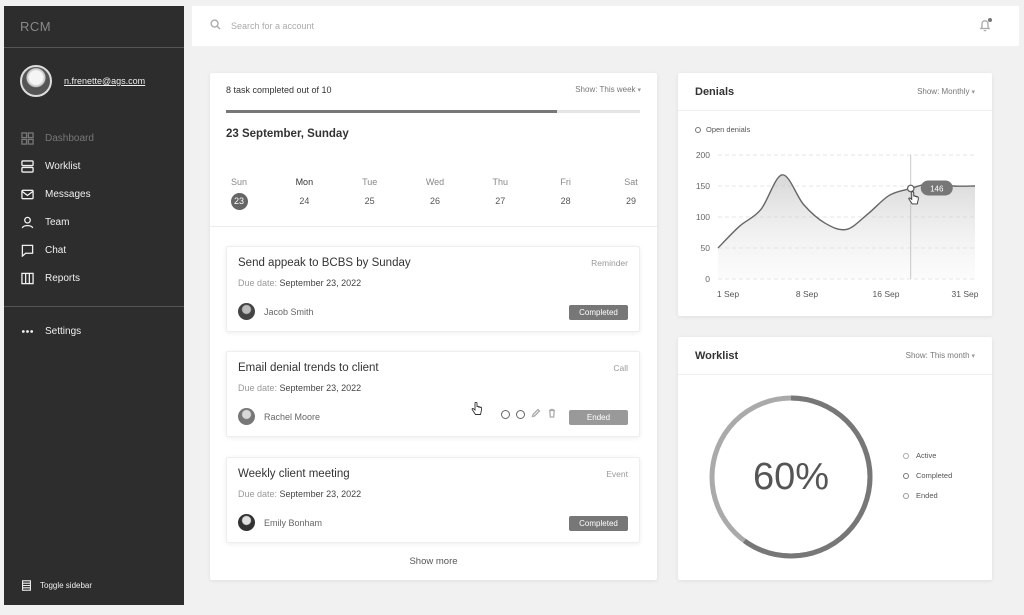  Describe the element at coordinates (500, 193) in the screenshot. I see `day-thu: Thu 27` at that location.